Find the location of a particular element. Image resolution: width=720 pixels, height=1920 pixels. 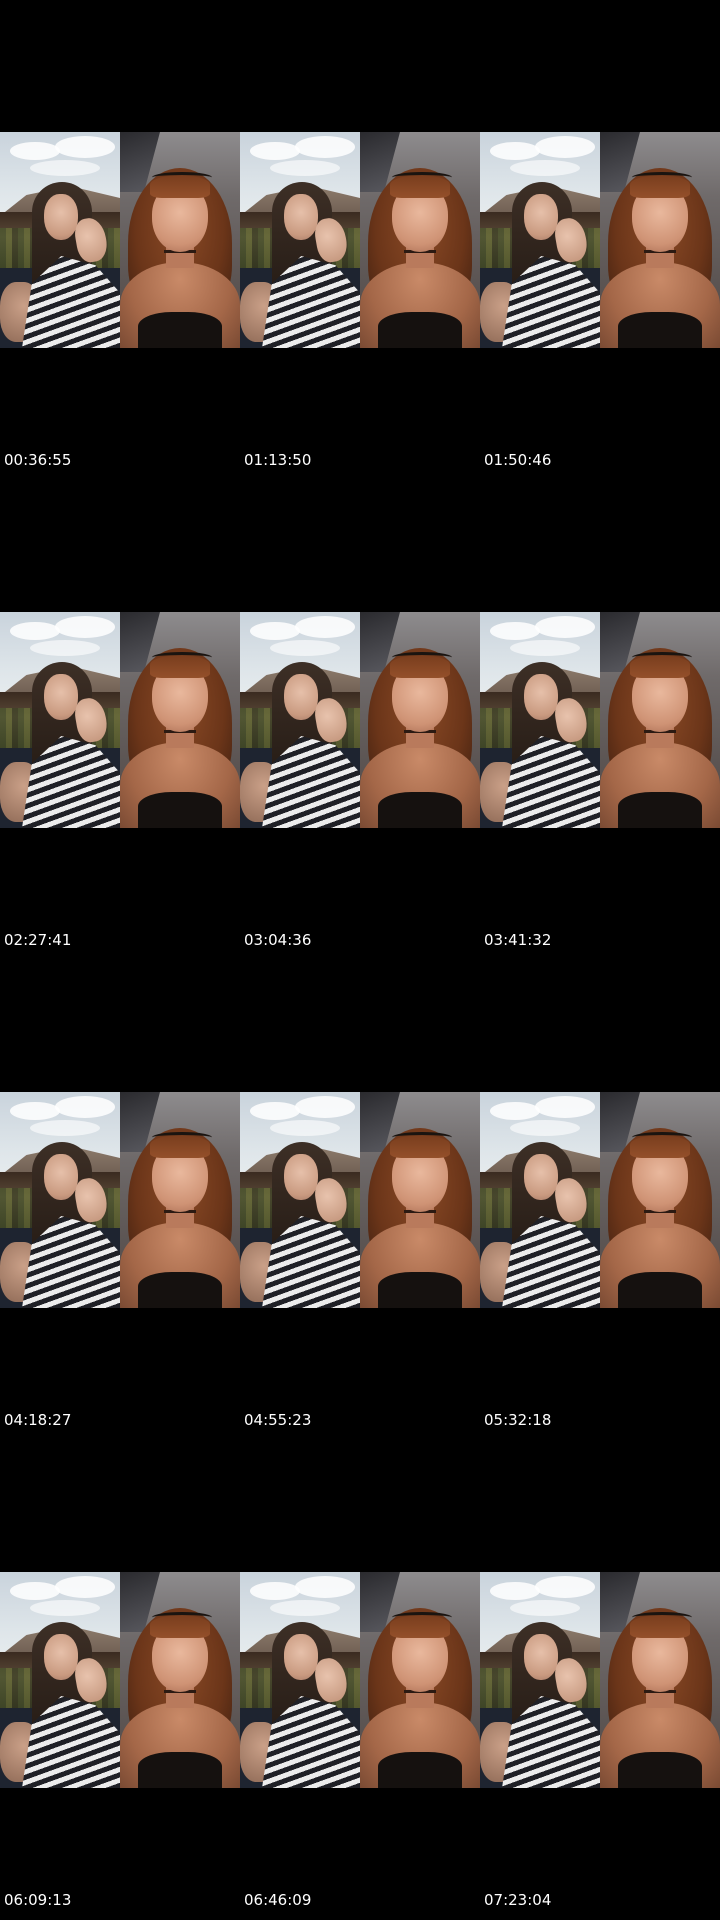

timestamp-label: 04:18:27 is located at coordinates (38, 1420).